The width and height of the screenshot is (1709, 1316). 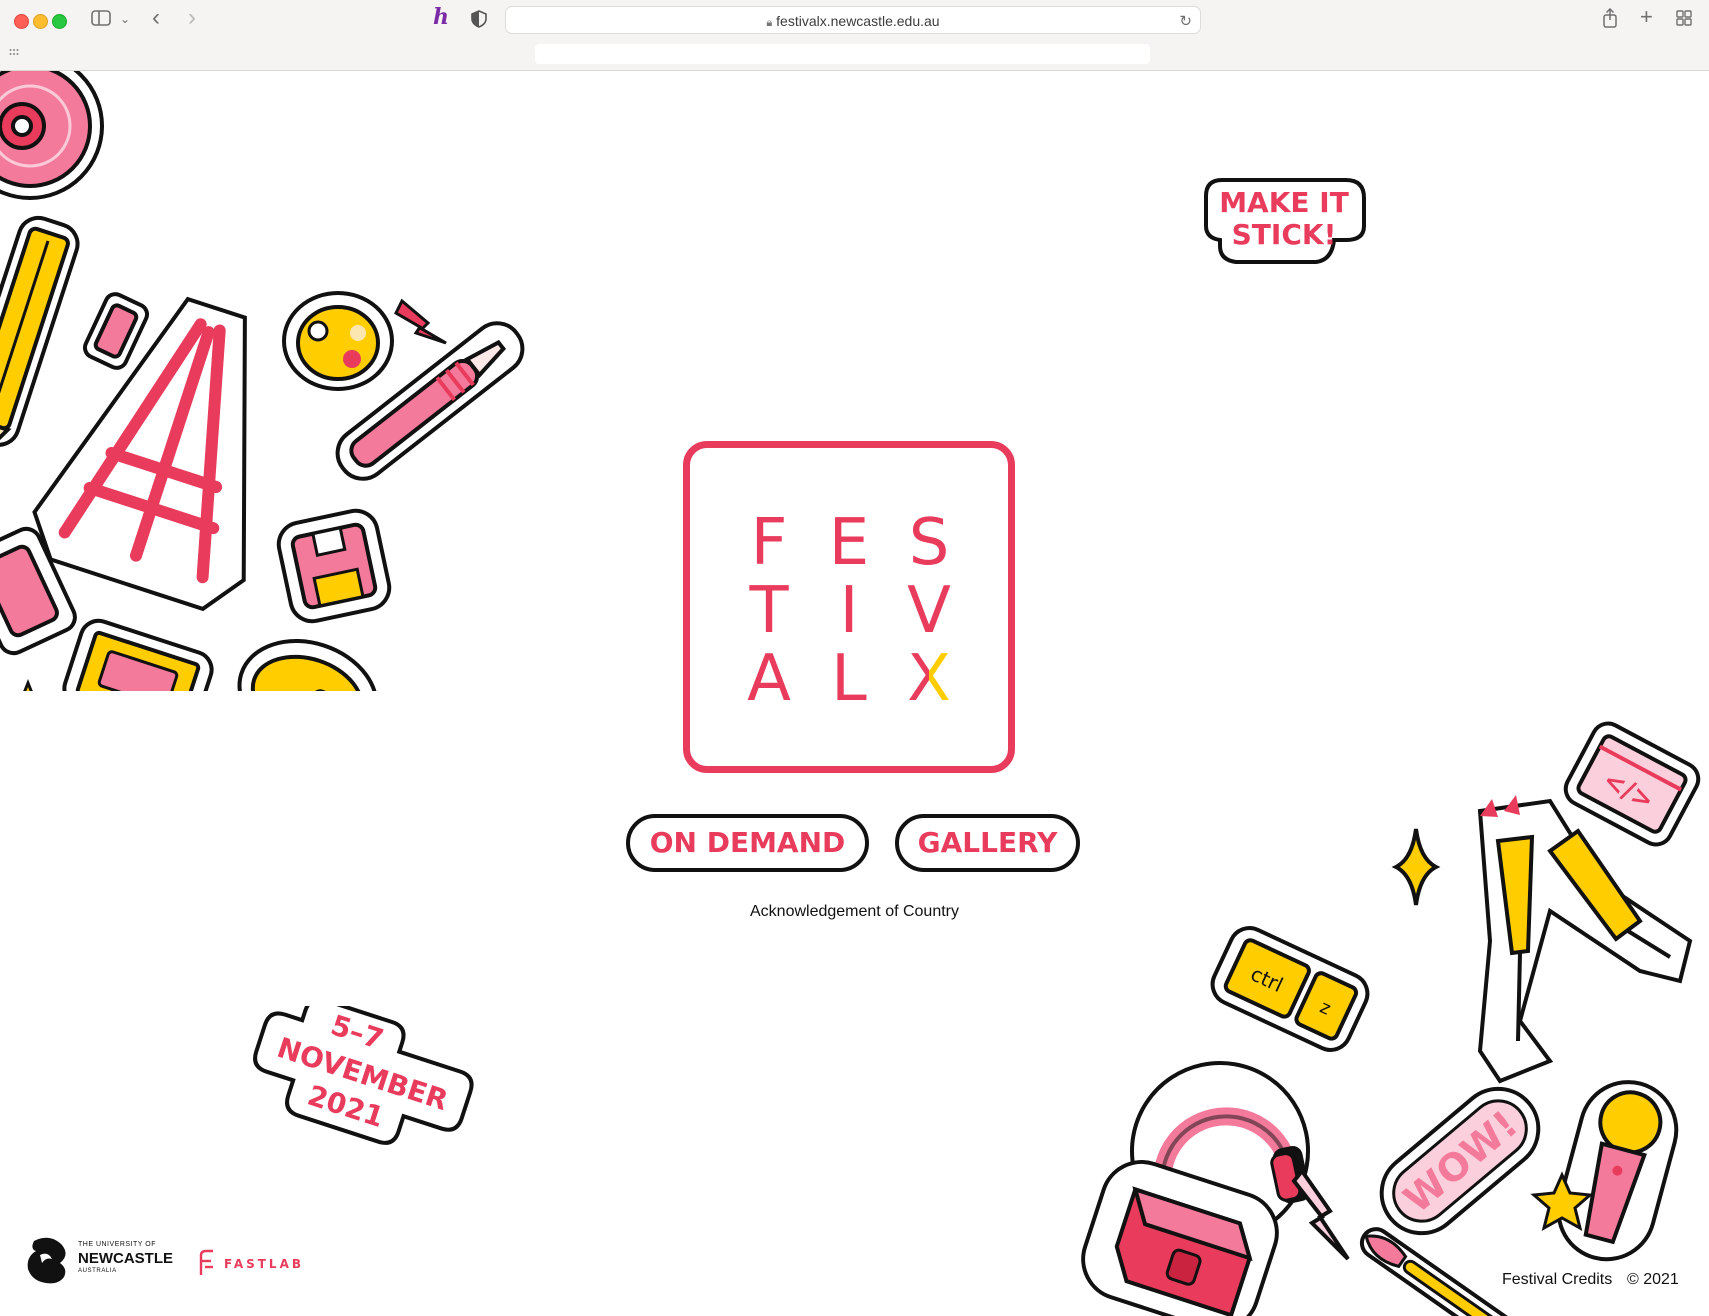 I want to click on easel-sticker, so click(x=139, y=454).